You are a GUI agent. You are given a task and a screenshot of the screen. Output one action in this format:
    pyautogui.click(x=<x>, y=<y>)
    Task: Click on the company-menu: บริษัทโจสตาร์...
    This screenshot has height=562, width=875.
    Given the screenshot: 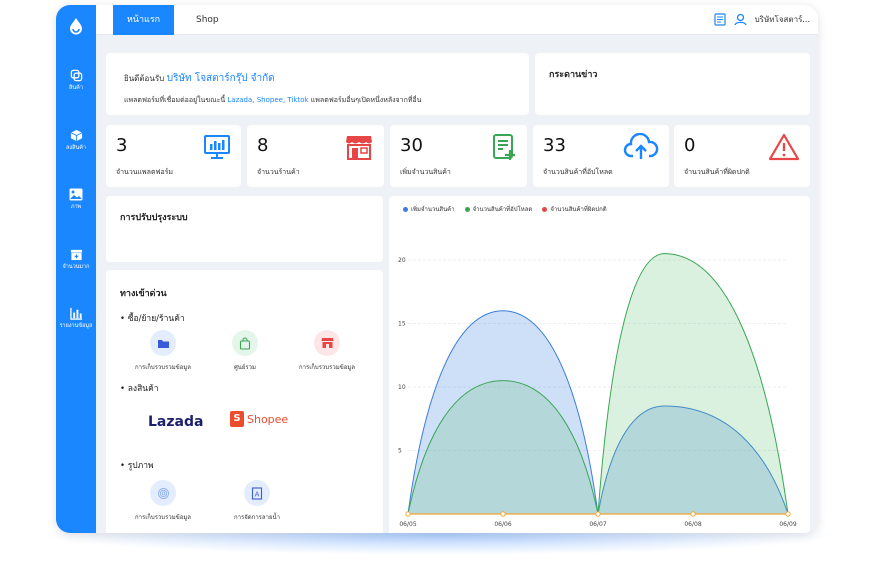 What is the action you would take?
    pyautogui.click(x=782, y=19)
    